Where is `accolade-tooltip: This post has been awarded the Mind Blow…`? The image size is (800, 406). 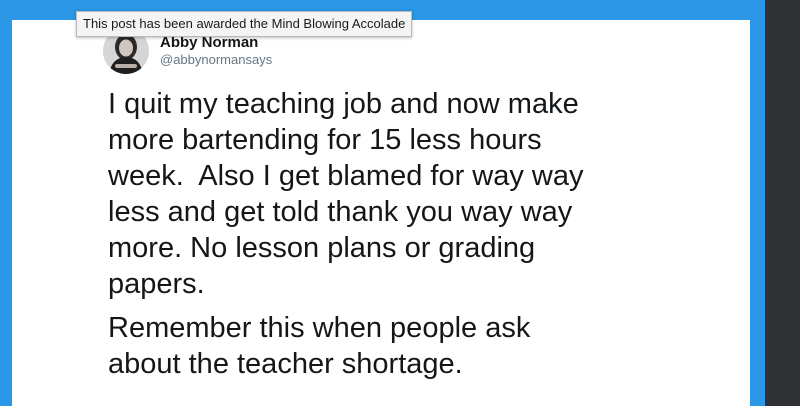
accolade-tooltip: This post has been awarded the Mind Blow… is located at coordinates (244, 24).